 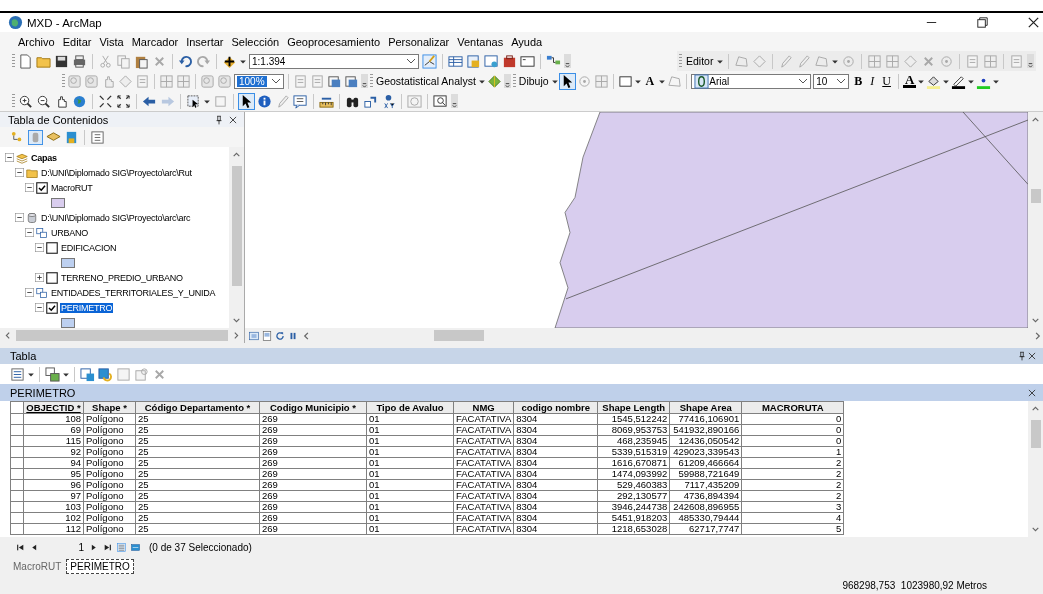 What do you see at coordinates (419, 41) in the screenshot?
I see `menu-item: Personalizar` at bounding box center [419, 41].